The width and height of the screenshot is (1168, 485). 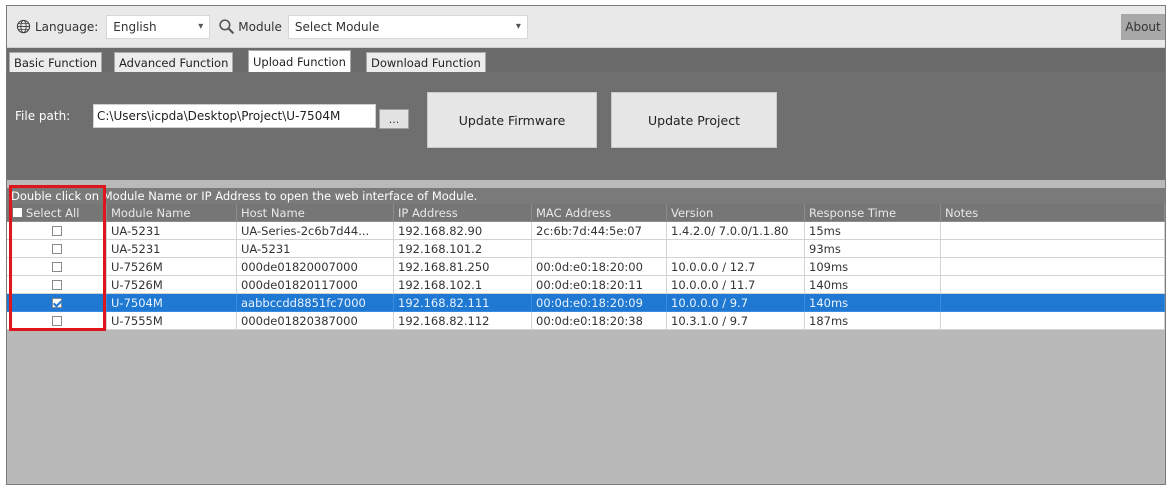 I want to click on file-path-input: C:\Users\icpda\Desktop\Project\U-7504M, so click(x=234, y=116).